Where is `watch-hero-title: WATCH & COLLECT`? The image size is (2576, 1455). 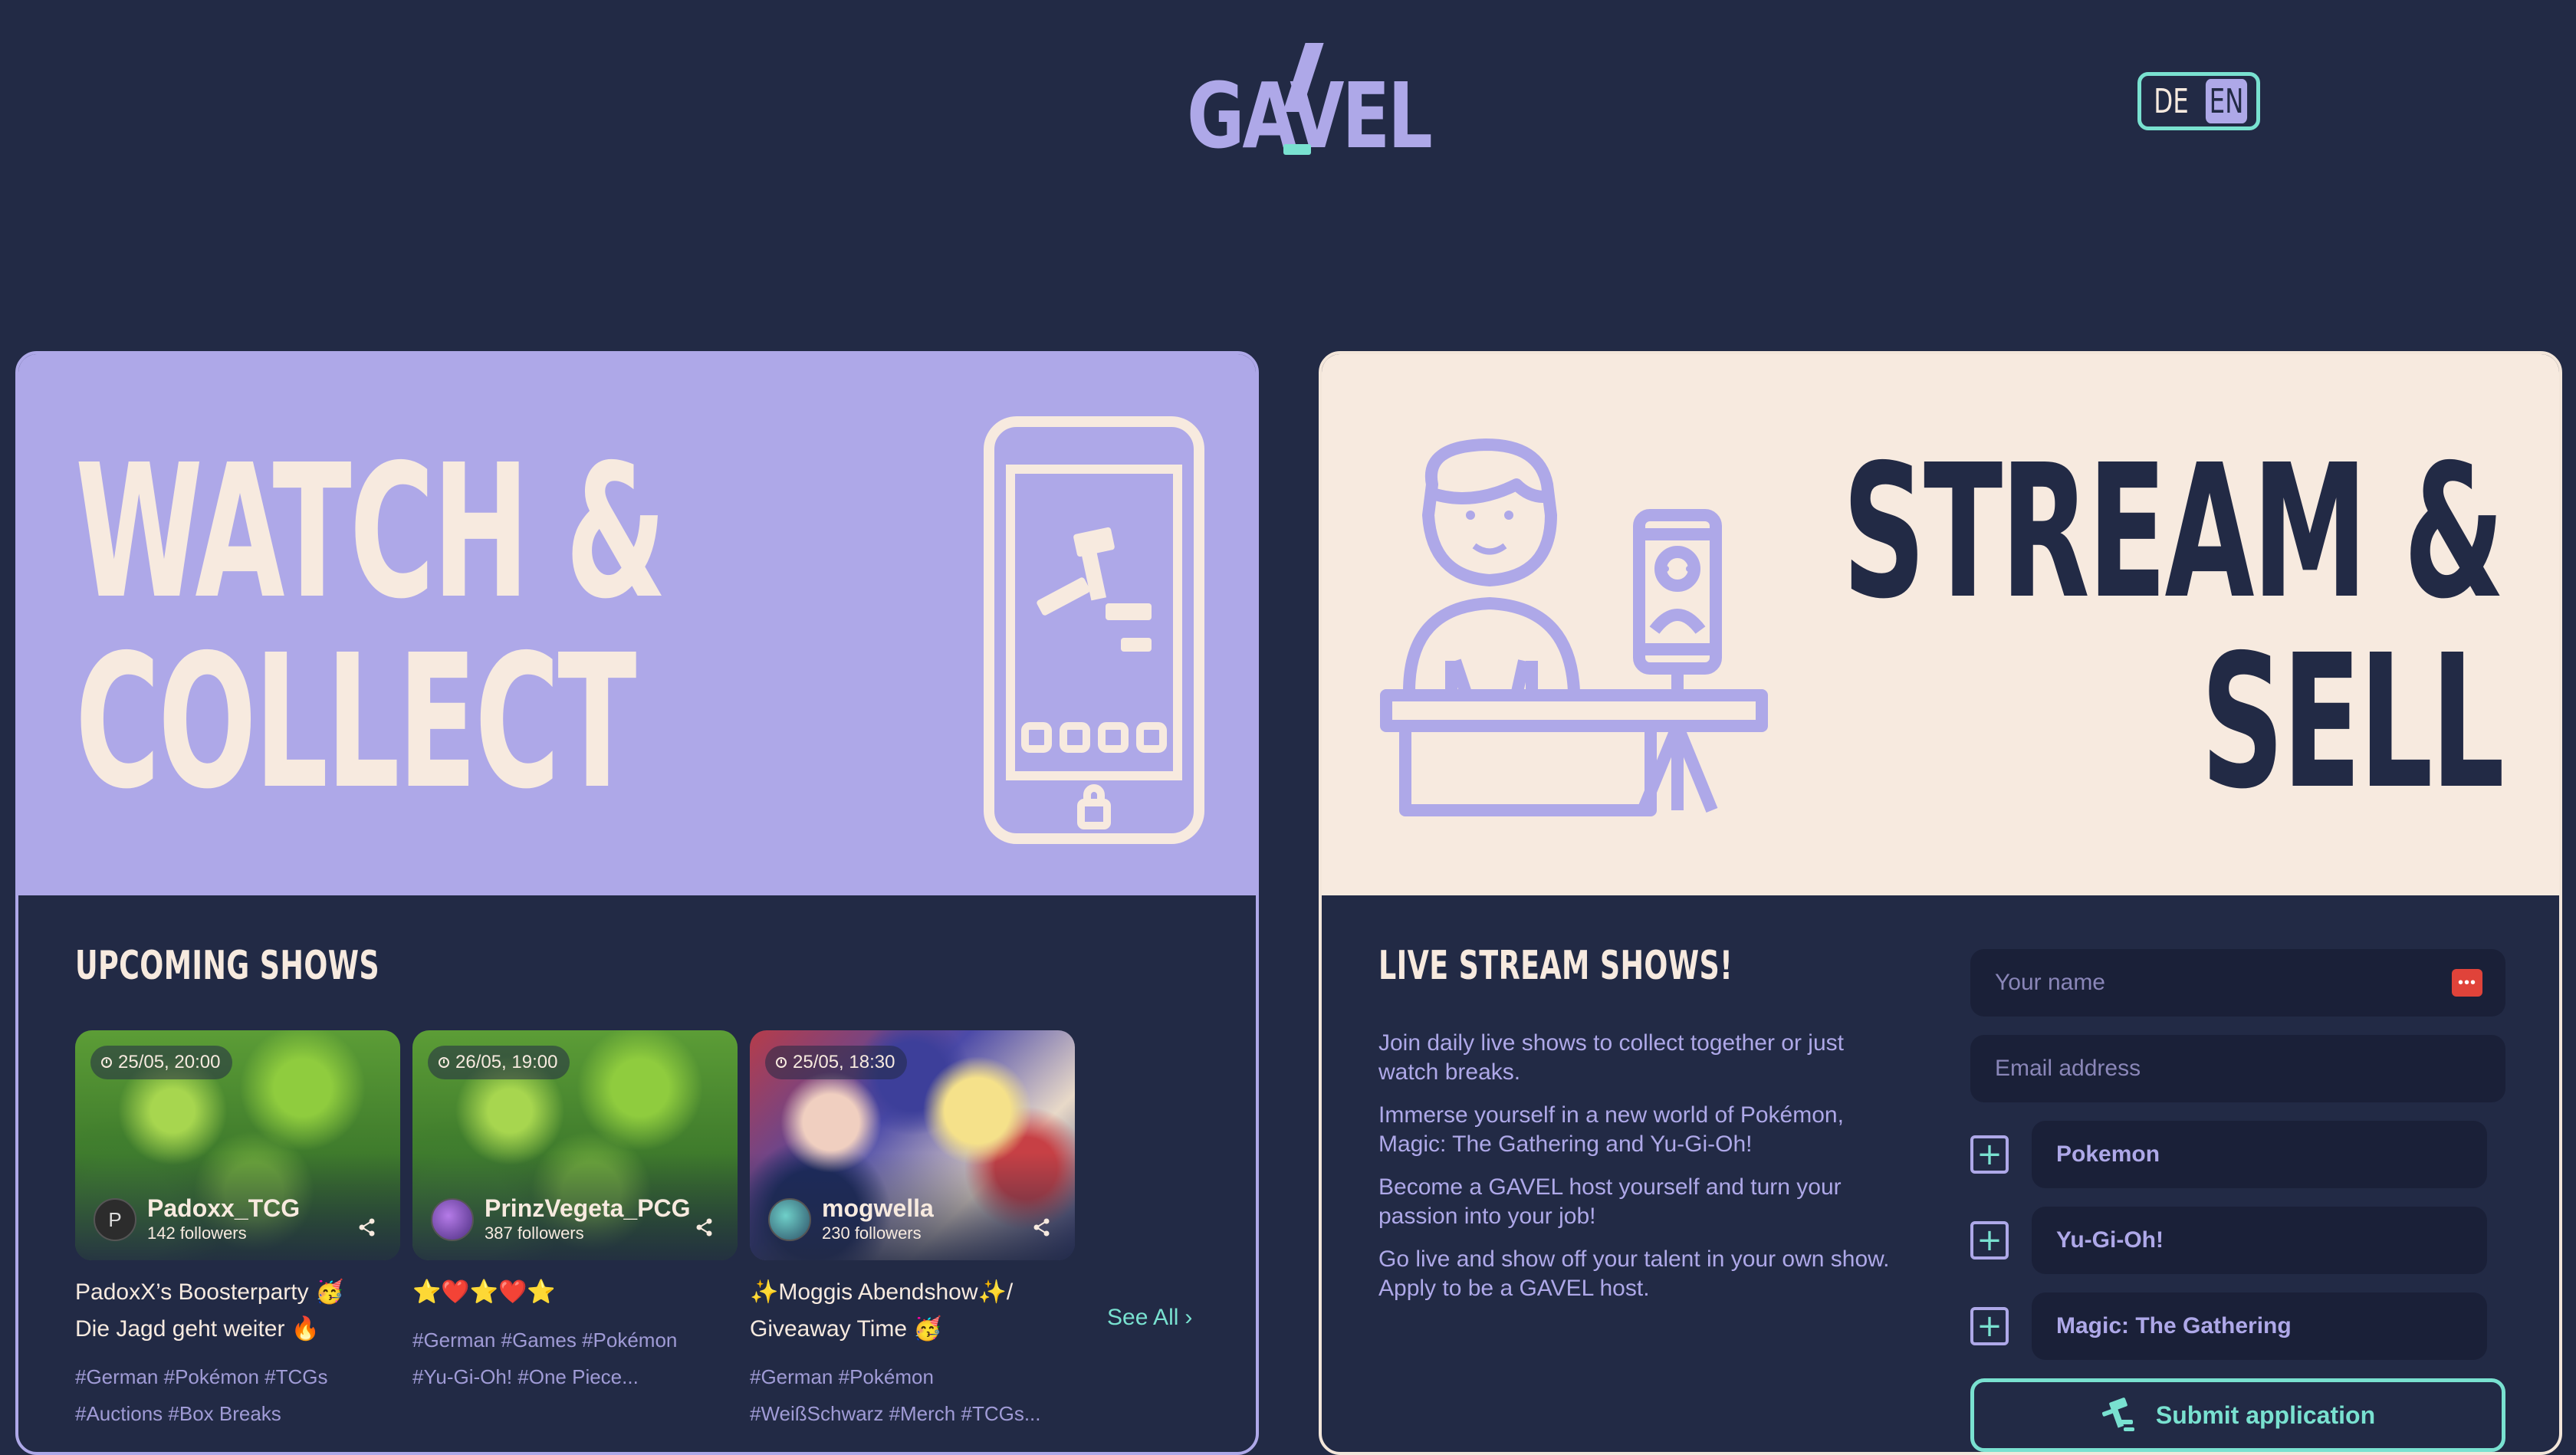
watch-hero-title: WATCH & COLLECT is located at coordinates (370, 627).